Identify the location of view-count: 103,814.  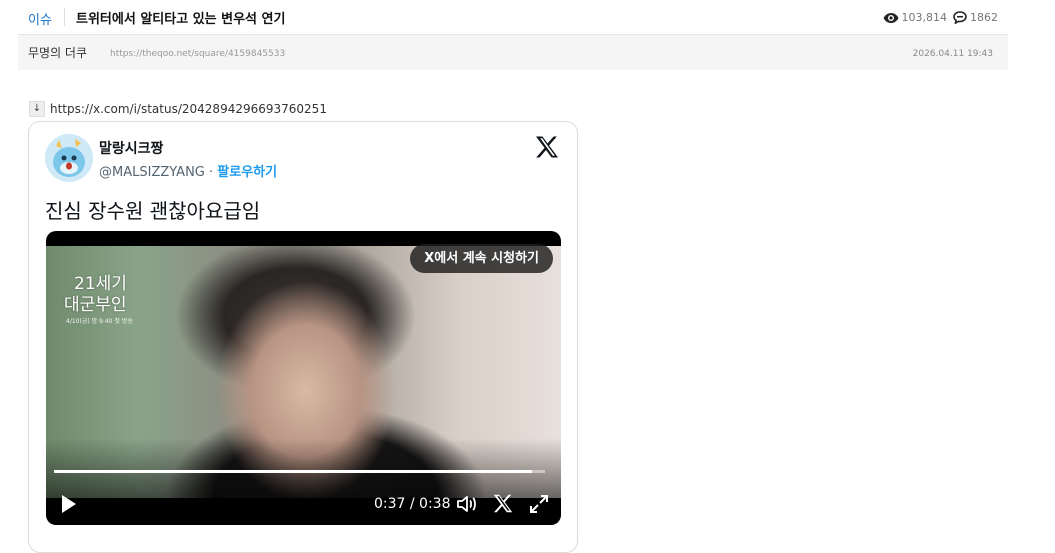
(924, 17).